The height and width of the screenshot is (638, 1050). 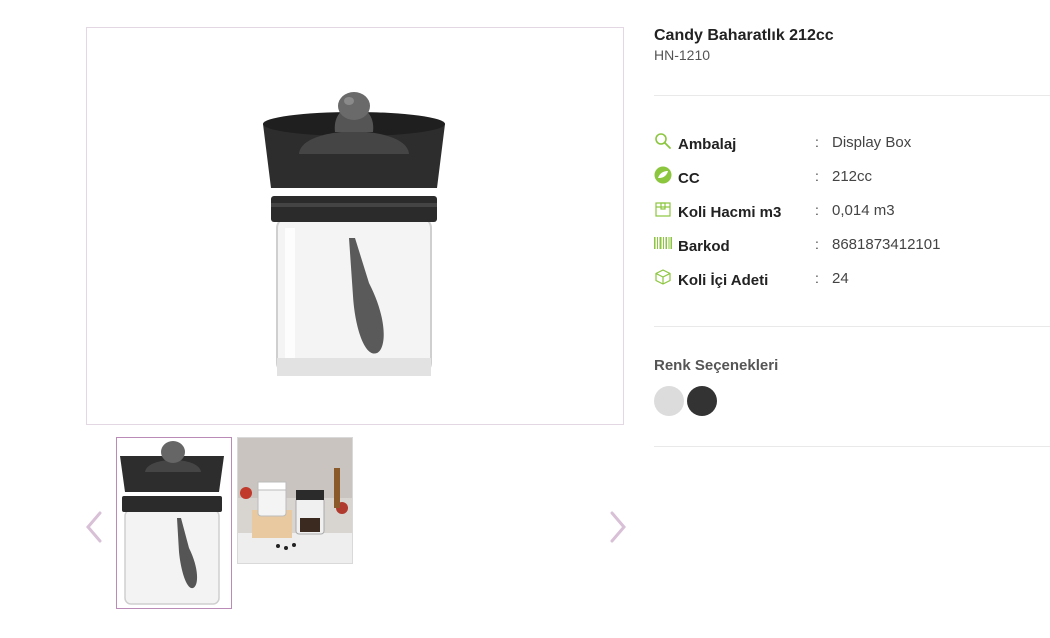 I want to click on spec-label: Ambalaj, so click(x=707, y=144).